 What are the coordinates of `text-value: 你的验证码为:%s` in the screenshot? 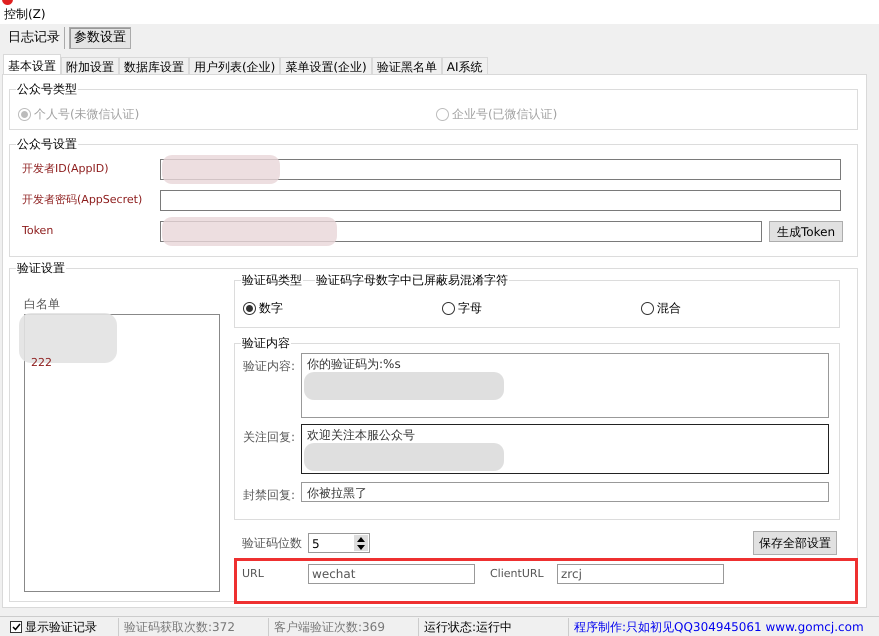 It's located at (354, 364).